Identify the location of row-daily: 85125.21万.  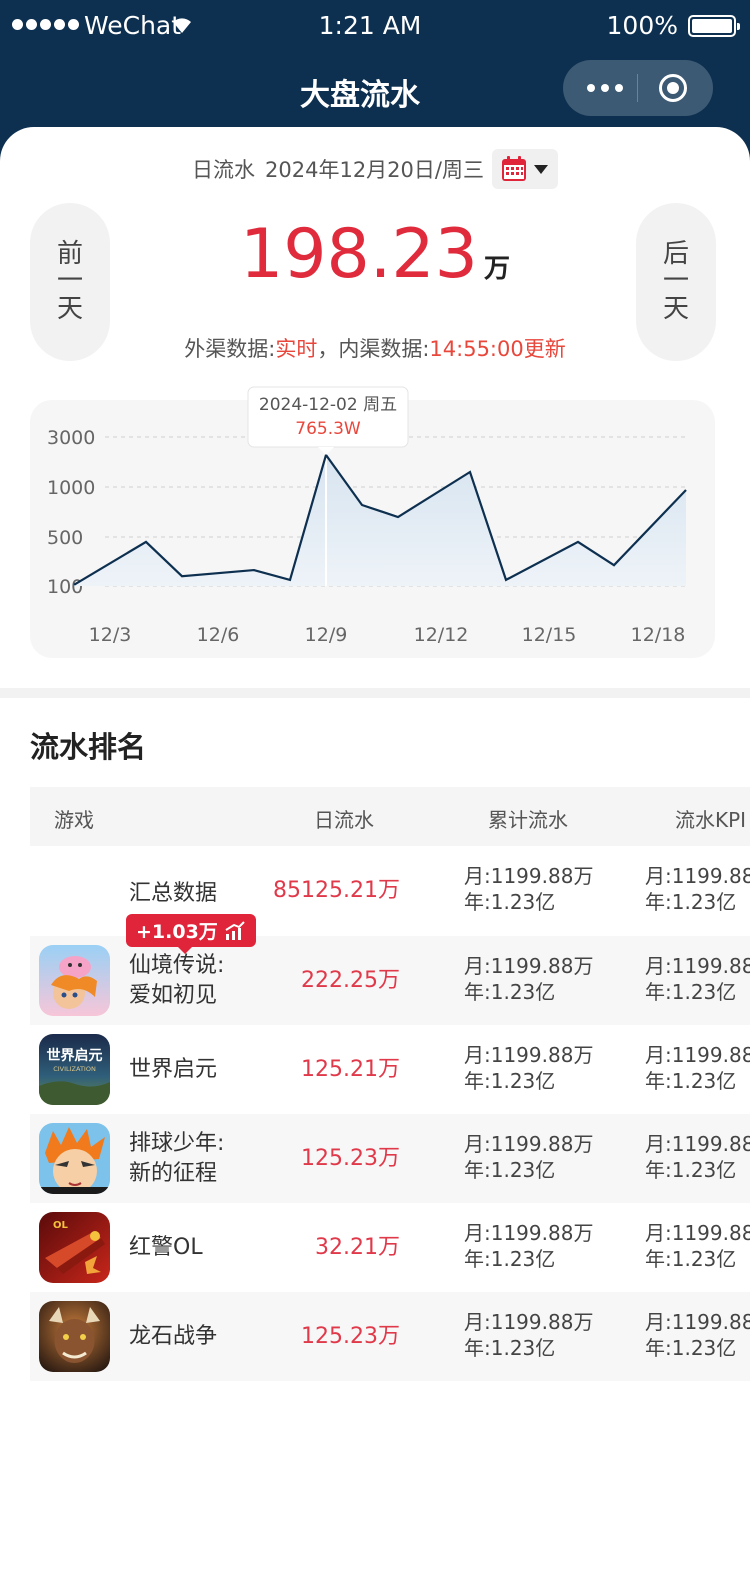
(336, 890).